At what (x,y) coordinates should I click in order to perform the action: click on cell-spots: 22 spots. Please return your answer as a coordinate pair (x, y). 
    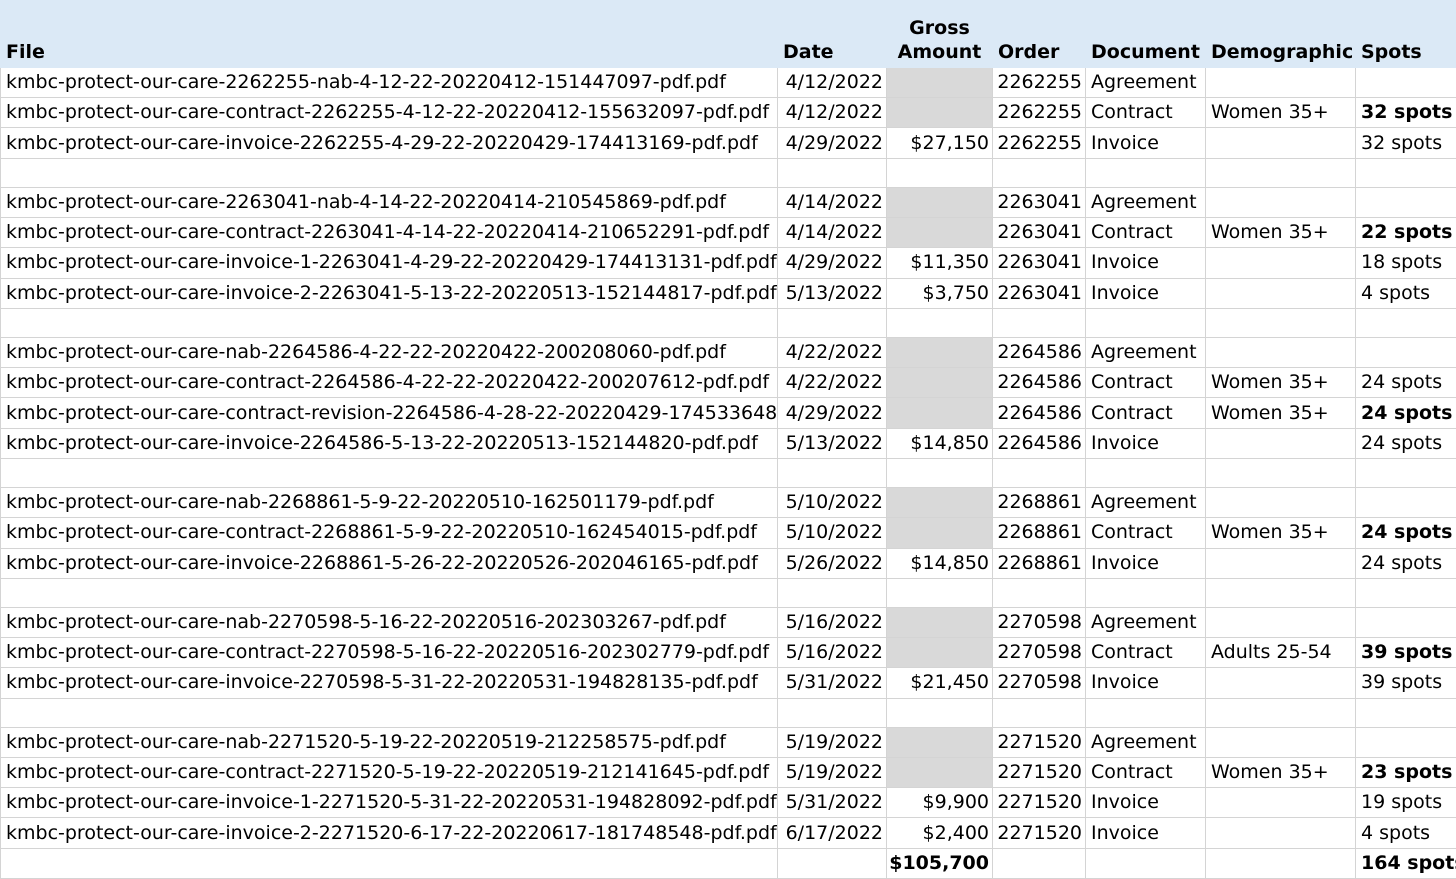
    Looking at the image, I should click on (1405, 233).